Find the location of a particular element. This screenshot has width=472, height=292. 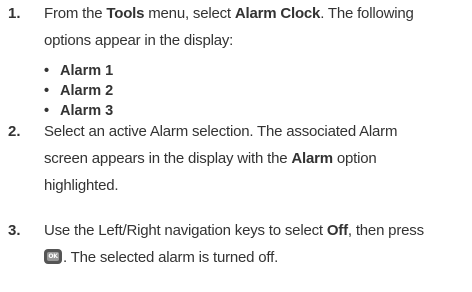

list-item: • Alarm 2 is located at coordinates (78, 91).